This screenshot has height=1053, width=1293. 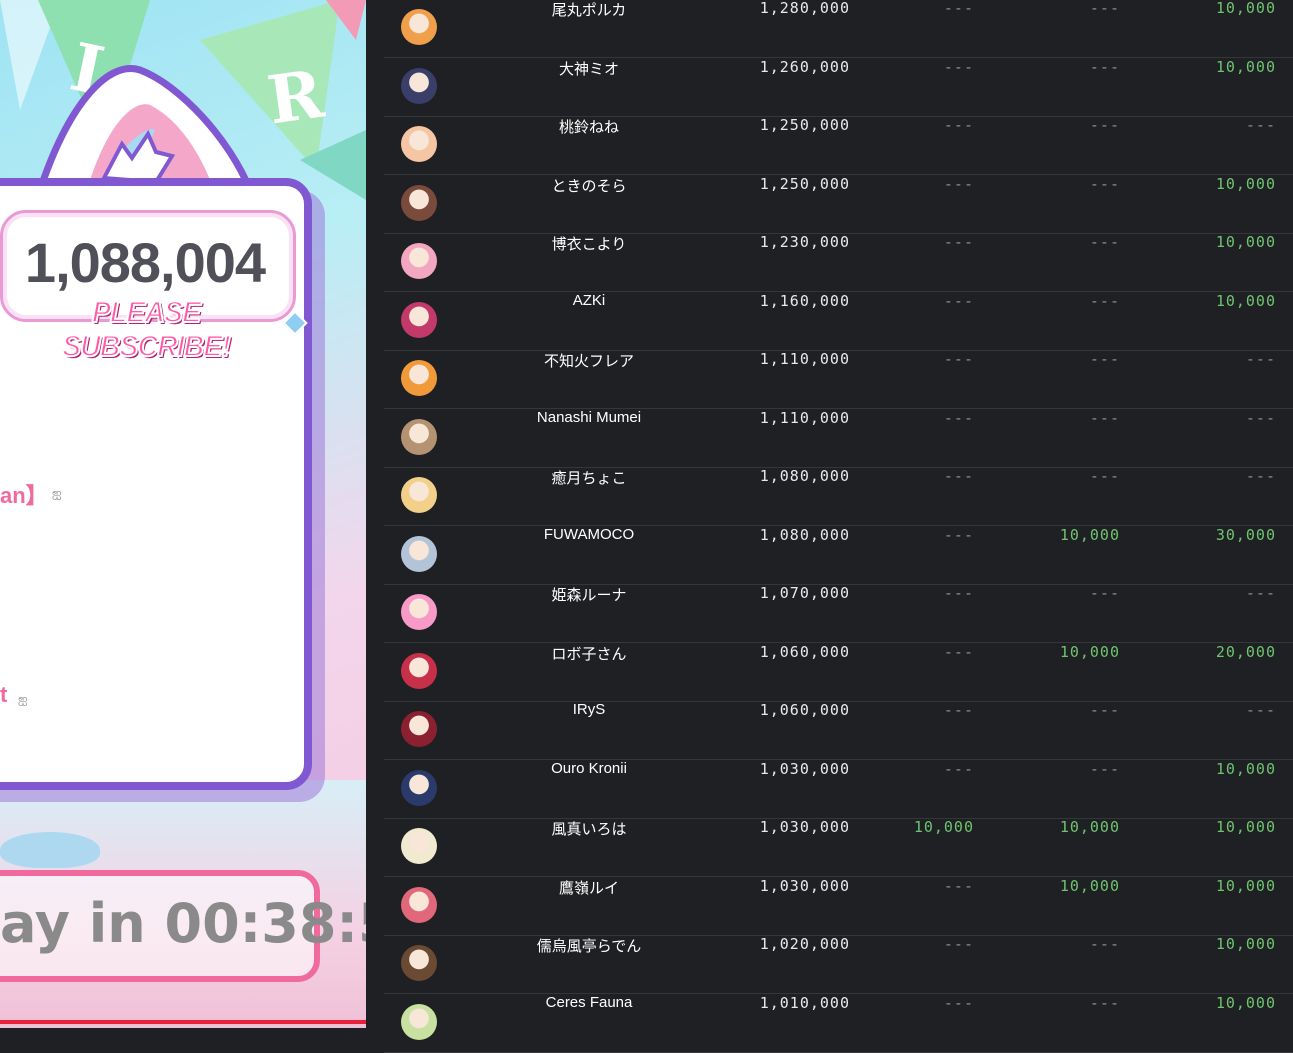 What do you see at coordinates (589, 318) in the screenshot?
I see `member-name: AZKi` at bounding box center [589, 318].